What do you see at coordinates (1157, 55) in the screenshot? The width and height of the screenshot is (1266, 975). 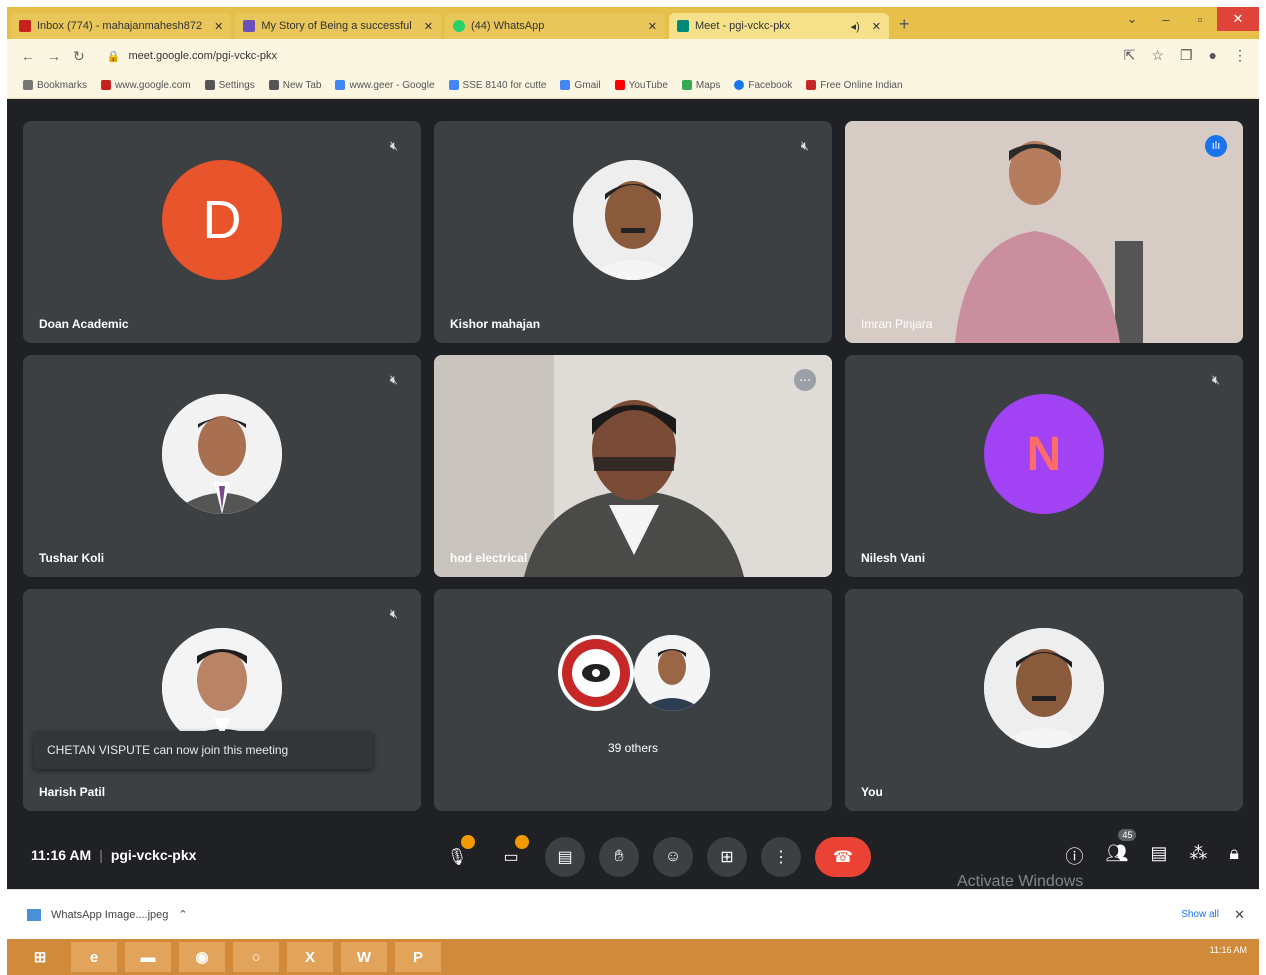 I see `star-icon: ☆` at bounding box center [1157, 55].